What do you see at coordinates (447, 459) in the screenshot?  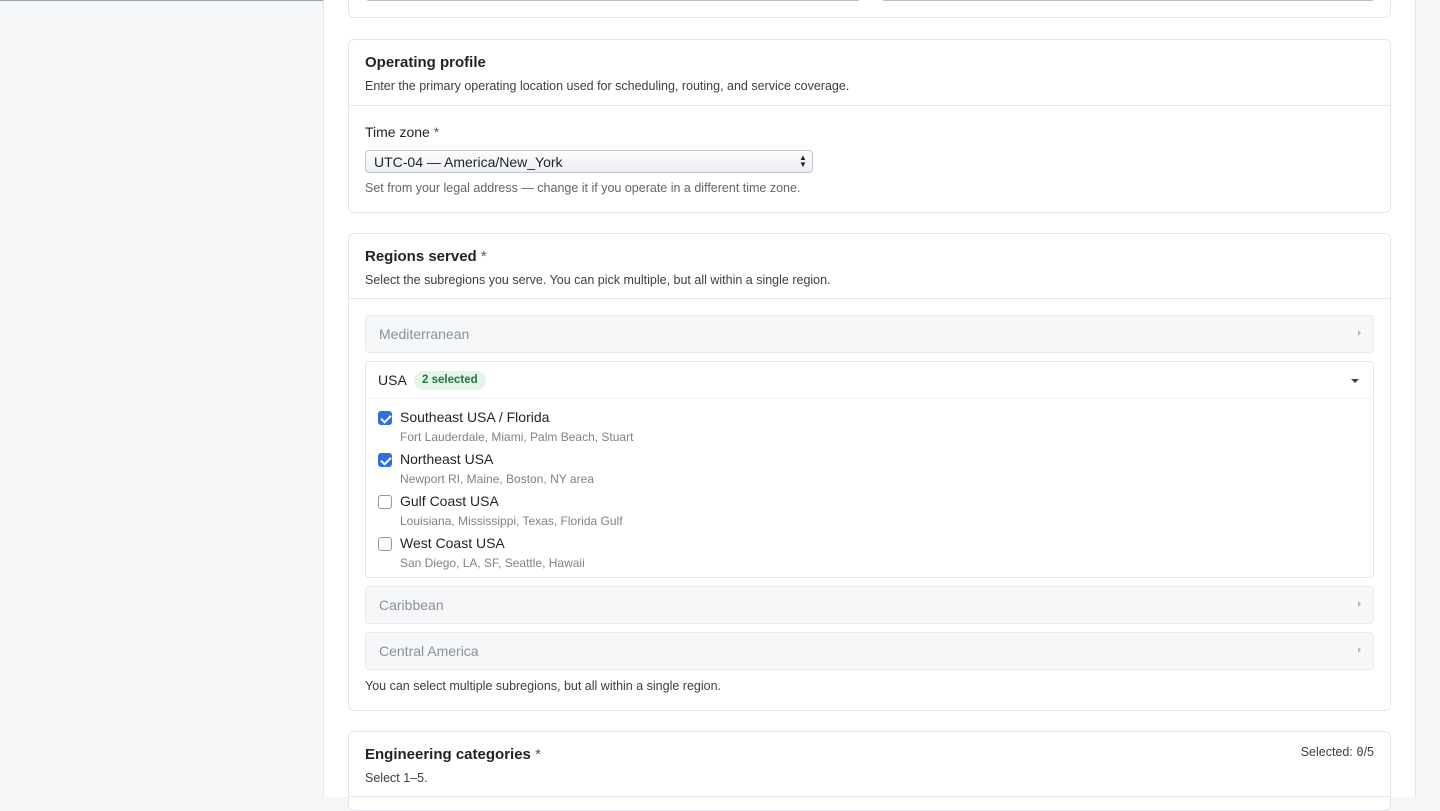 I see `subregion-title: Northeast USA` at bounding box center [447, 459].